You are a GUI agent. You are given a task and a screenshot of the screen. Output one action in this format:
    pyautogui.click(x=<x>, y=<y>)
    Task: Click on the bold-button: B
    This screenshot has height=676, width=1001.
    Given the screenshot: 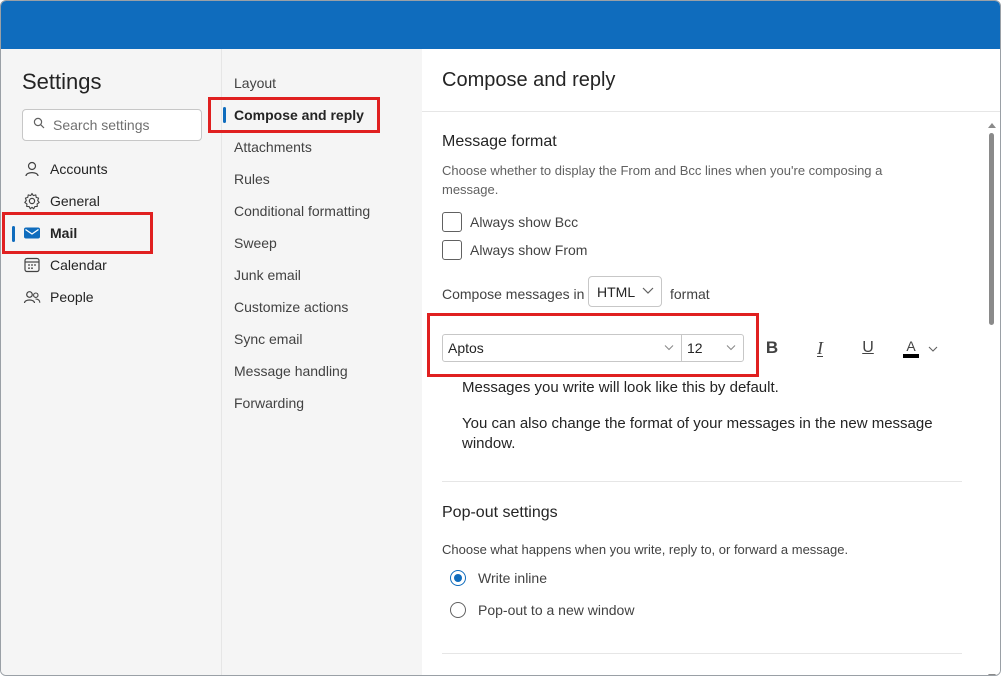 What is the action you would take?
    pyautogui.click(x=772, y=348)
    